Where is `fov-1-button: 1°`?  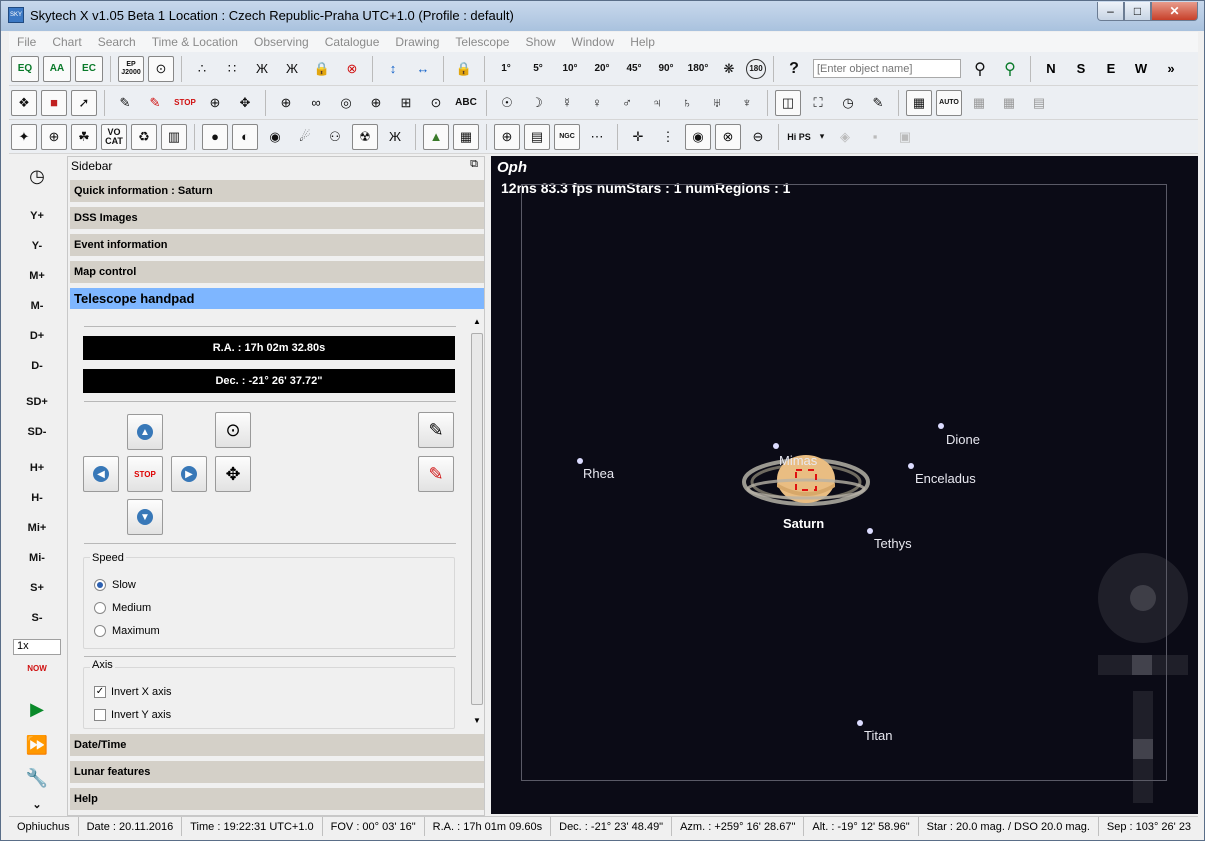 fov-1-button: 1° is located at coordinates (506, 69).